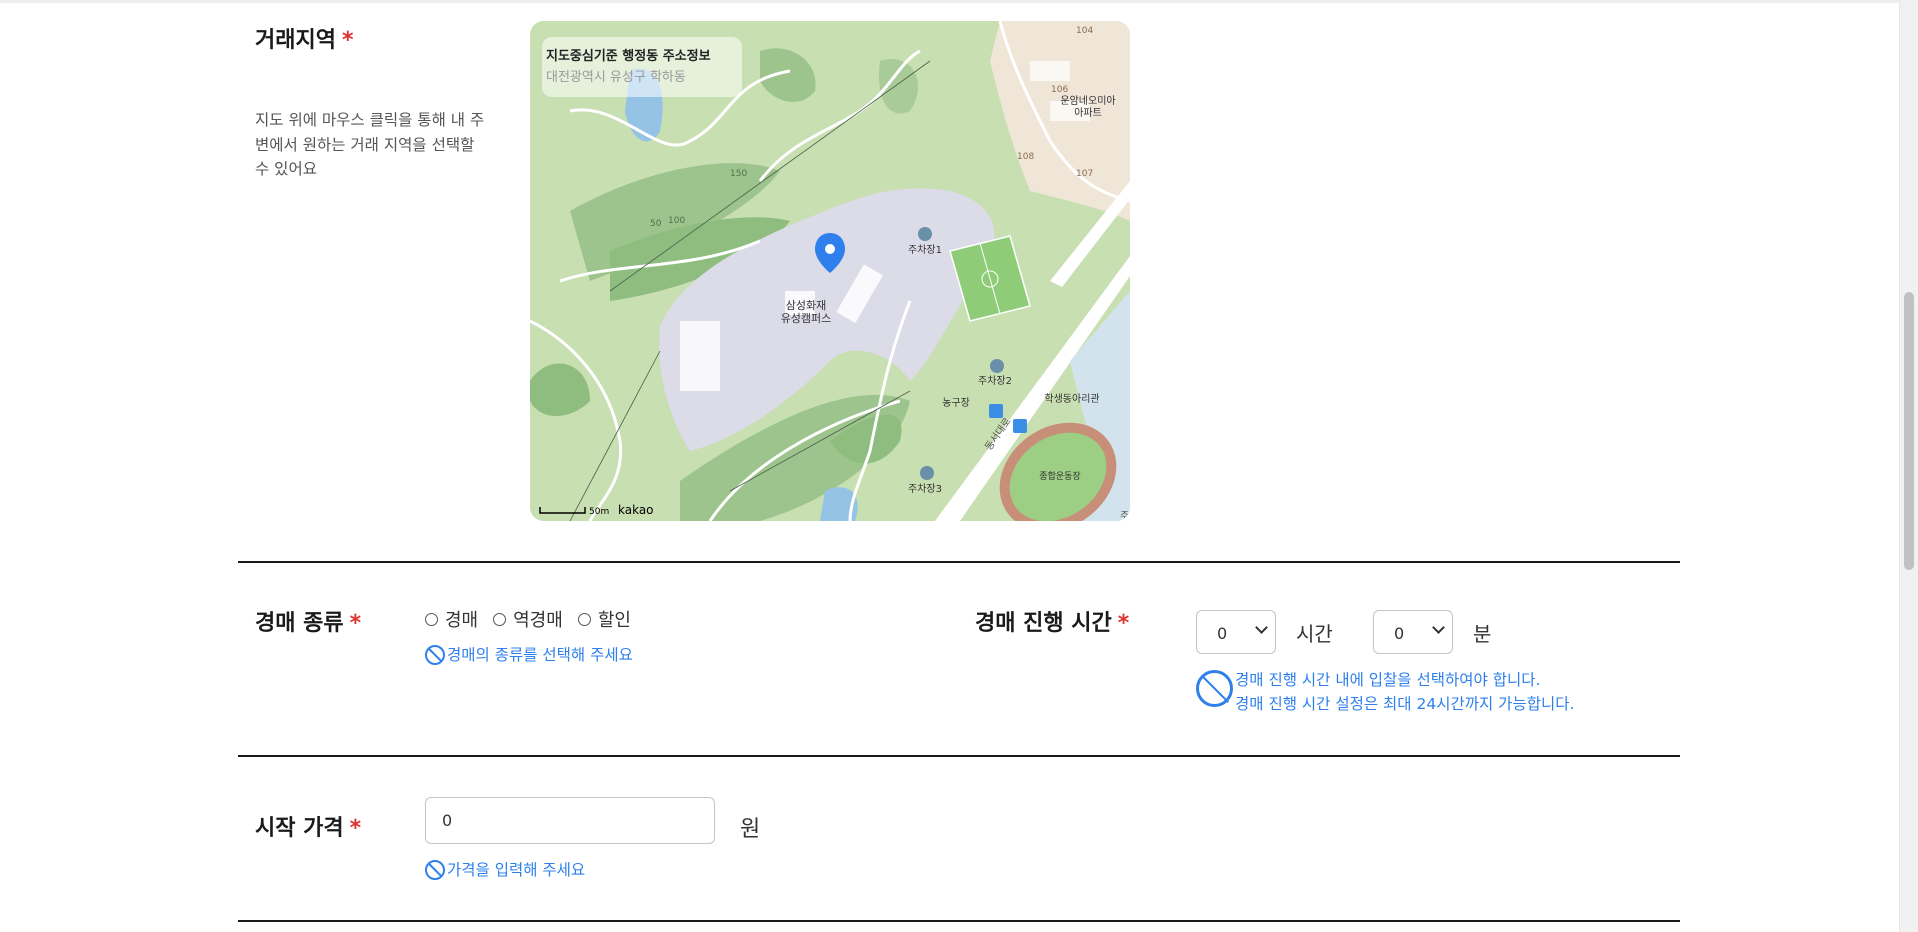 This screenshot has width=1918, height=932. What do you see at coordinates (628, 56) in the screenshot?
I see `map-info-title: 지도중심기준 행정동 주소정보` at bounding box center [628, 56].